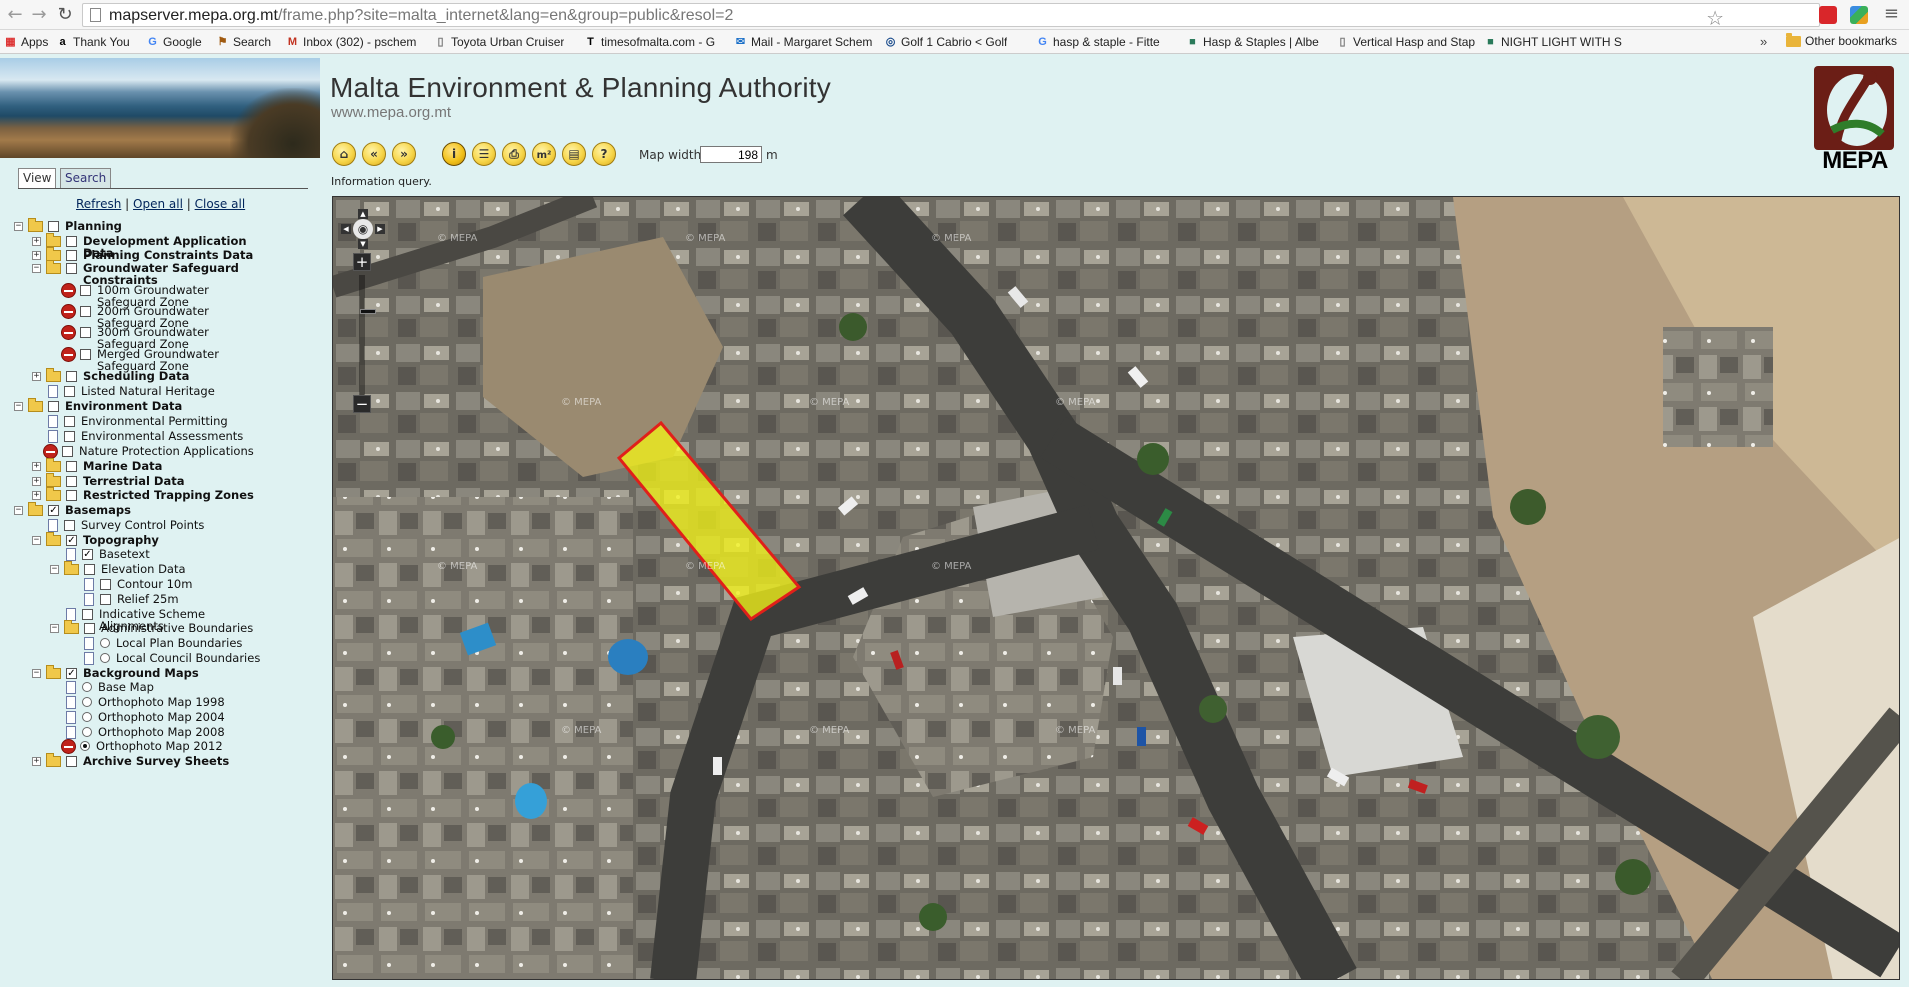 The image size is (1909, 987). Describe the element at coordinates (404, 154) in the screenshot. I see `forward-tool: »` at that location.